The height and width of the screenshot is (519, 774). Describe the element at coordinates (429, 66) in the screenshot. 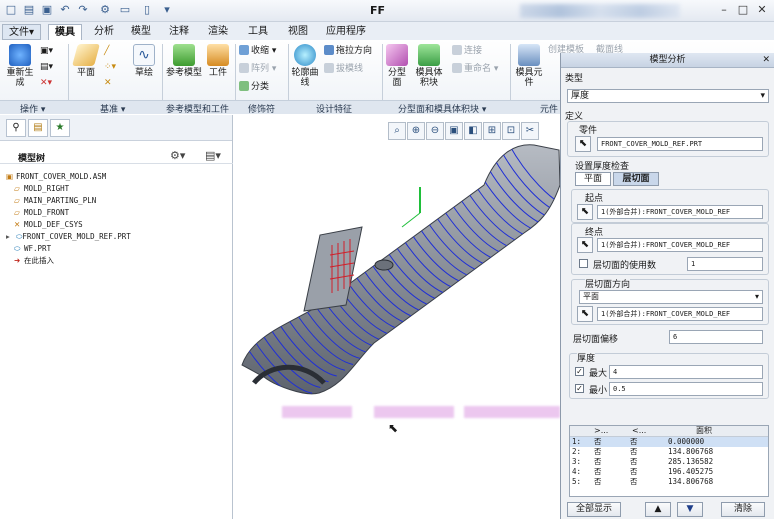

I see `mold-volume-button: 模具体积块` at that location.